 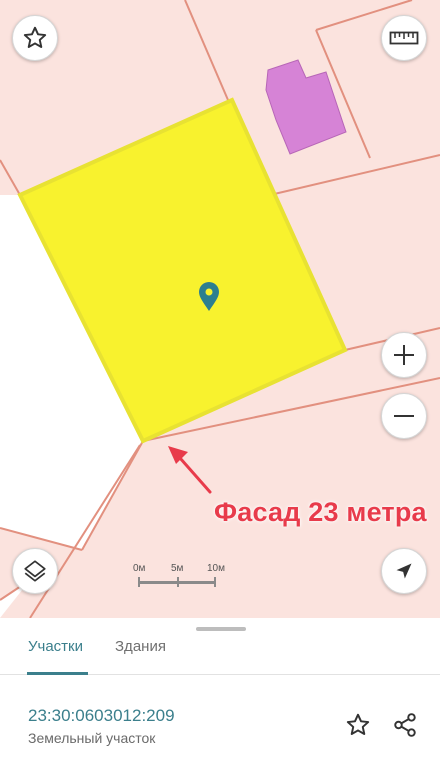 I want to click on layers-icon, so click(x=35, y=571).